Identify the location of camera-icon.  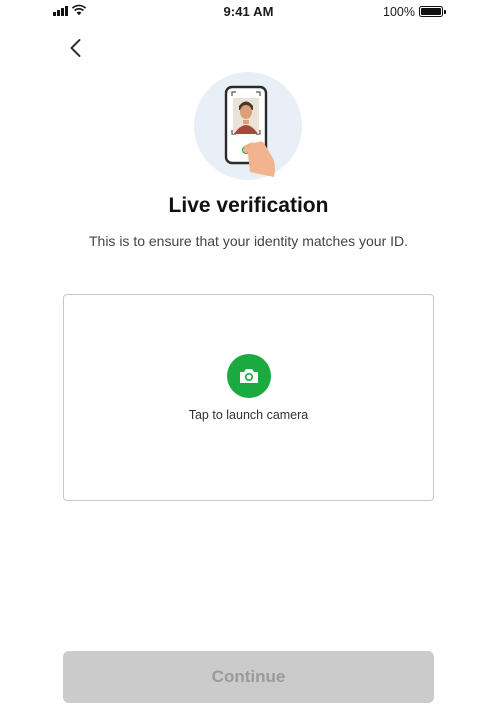
(249, 376).